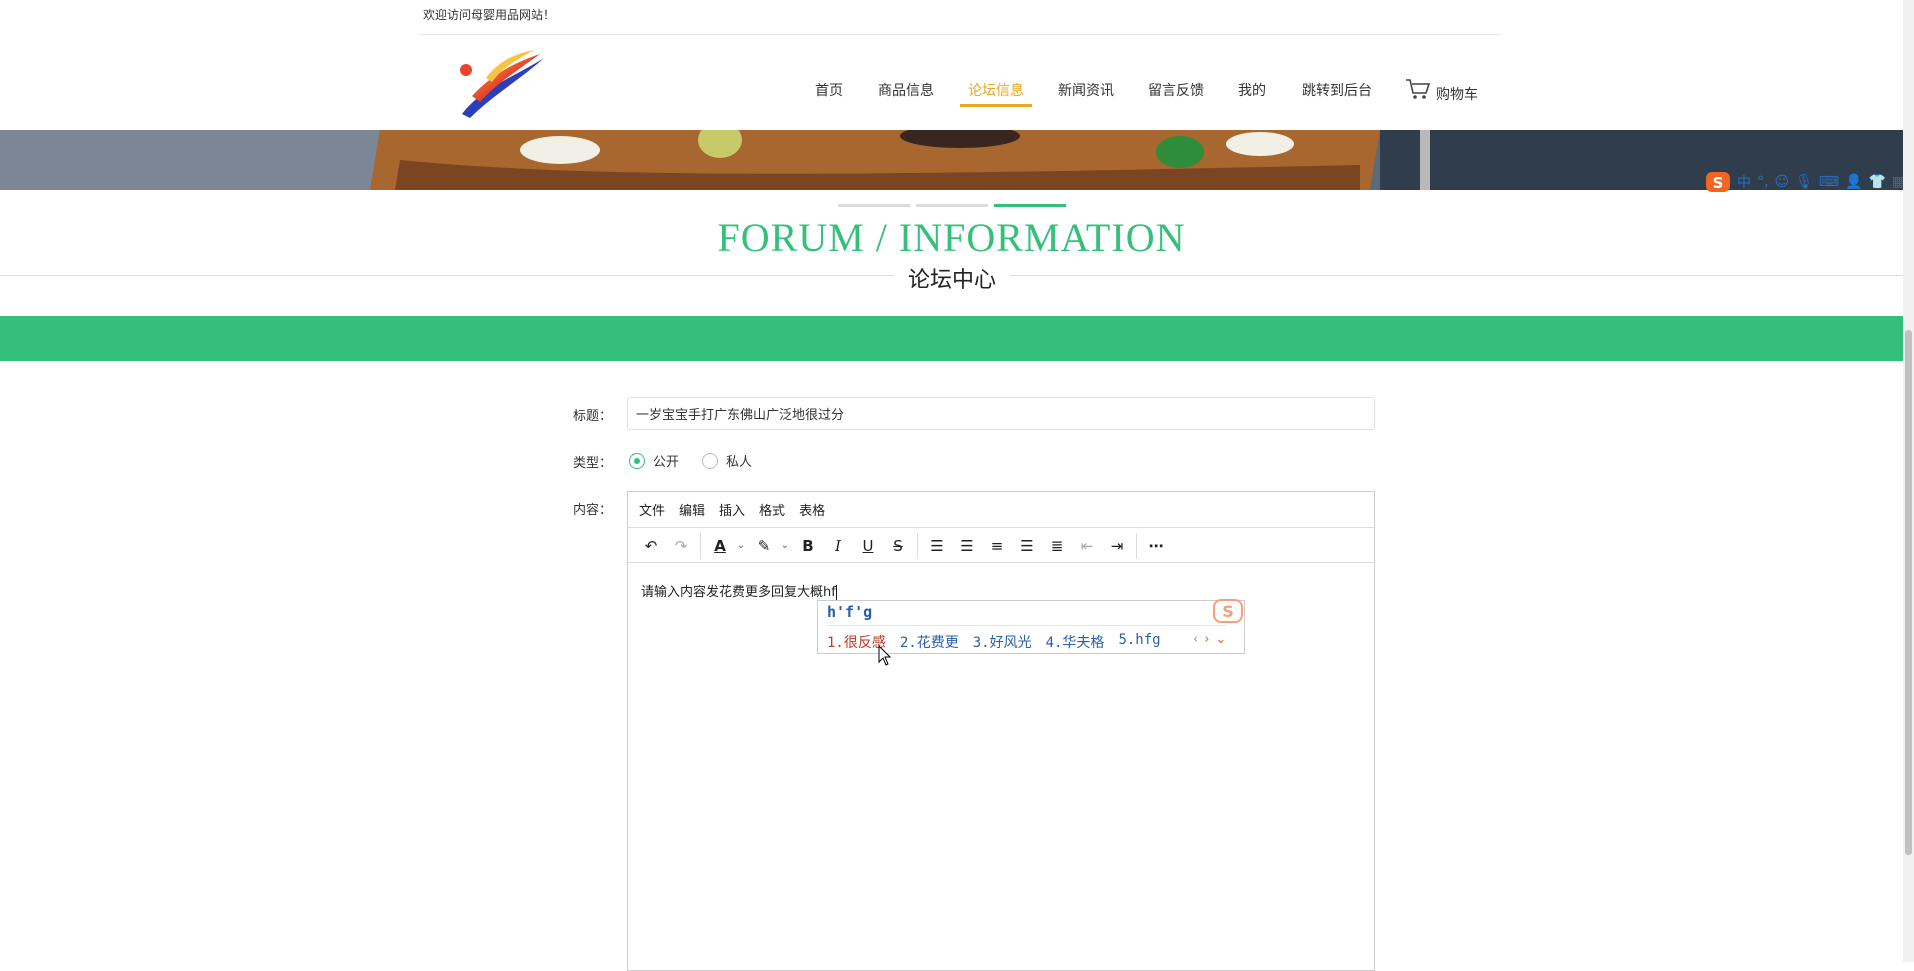  I want to click on nav-forum: 论坛信息, so click(996, 90).